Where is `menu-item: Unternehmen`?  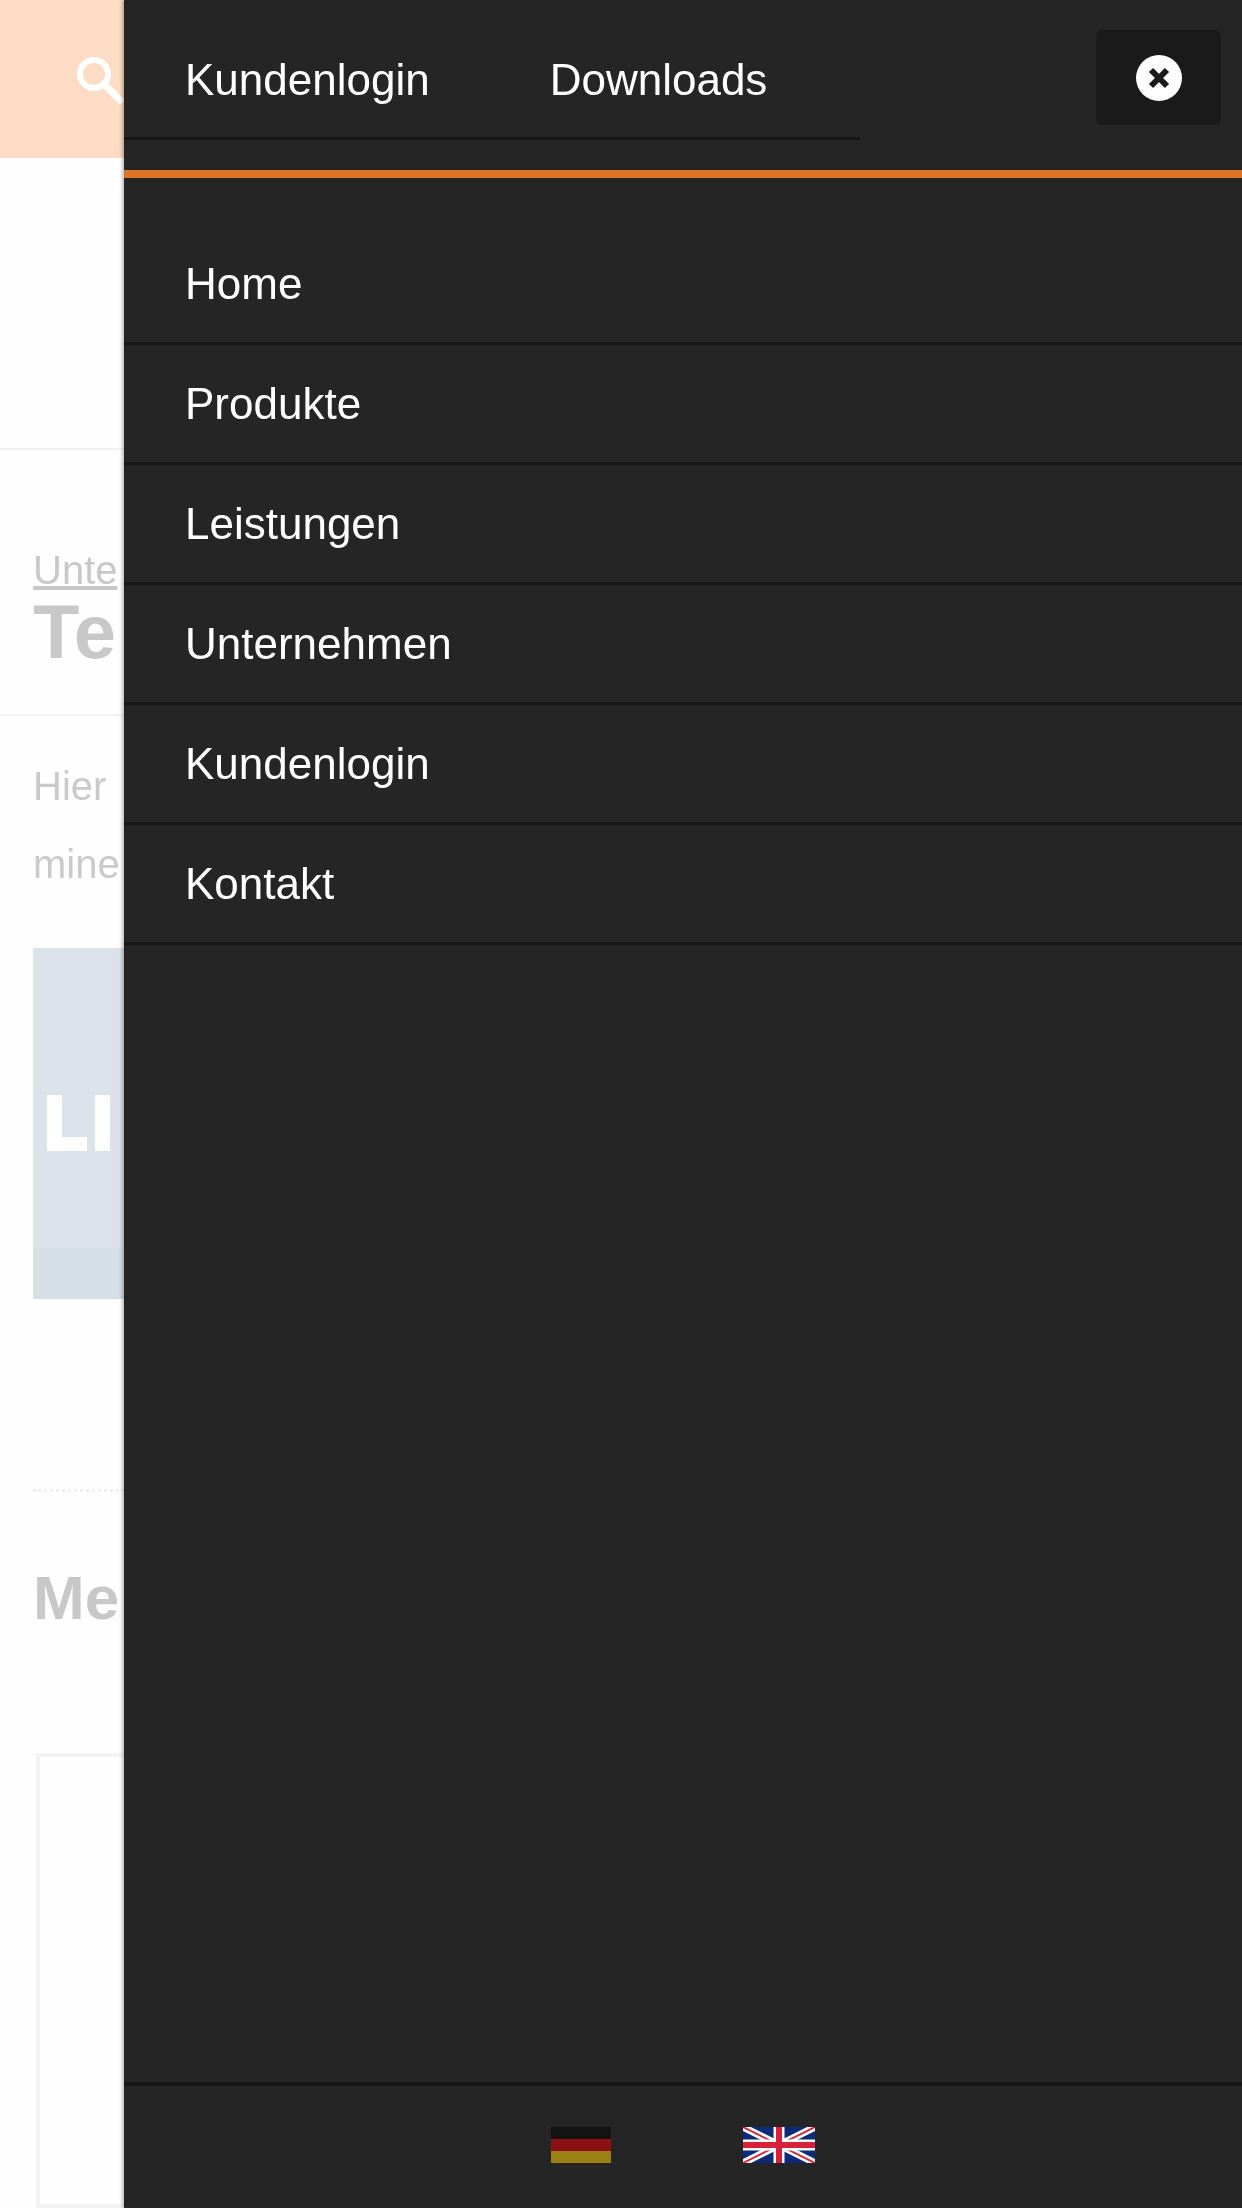 menu-item: Unternehmen is located at coordinates (683, 645).